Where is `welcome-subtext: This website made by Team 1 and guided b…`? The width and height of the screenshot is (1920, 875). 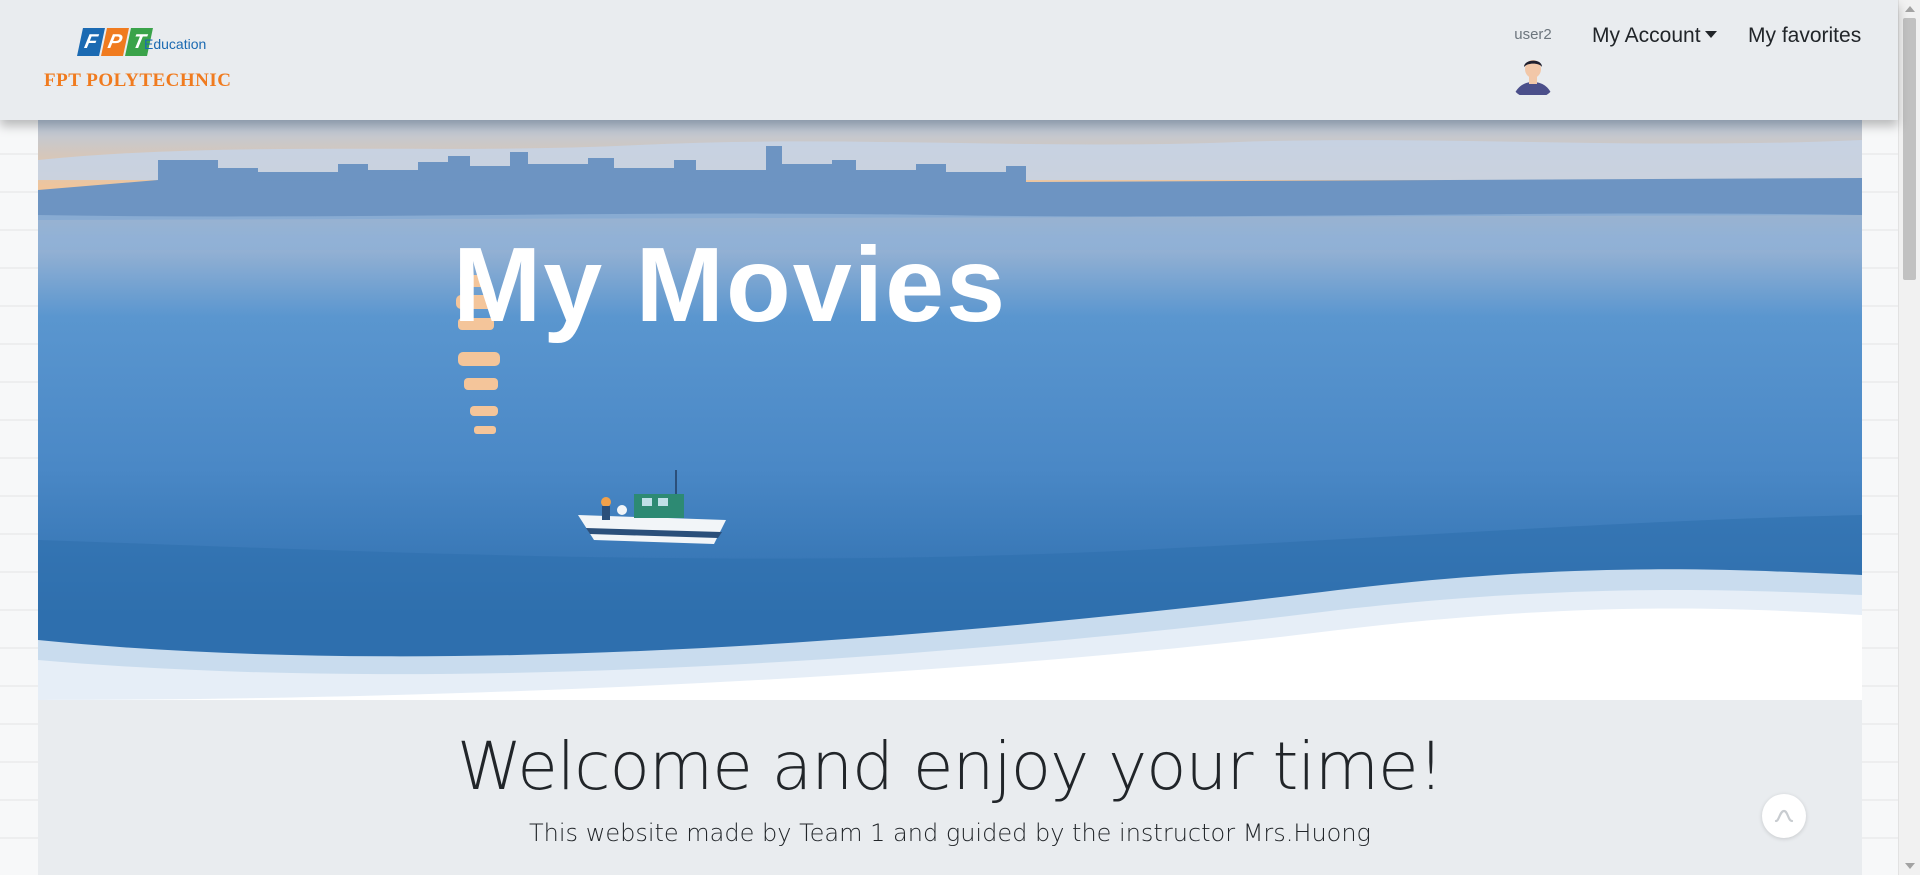
welcome-subtext: This website made by Team 1 and guided b… is located at coordinates (950, 833).